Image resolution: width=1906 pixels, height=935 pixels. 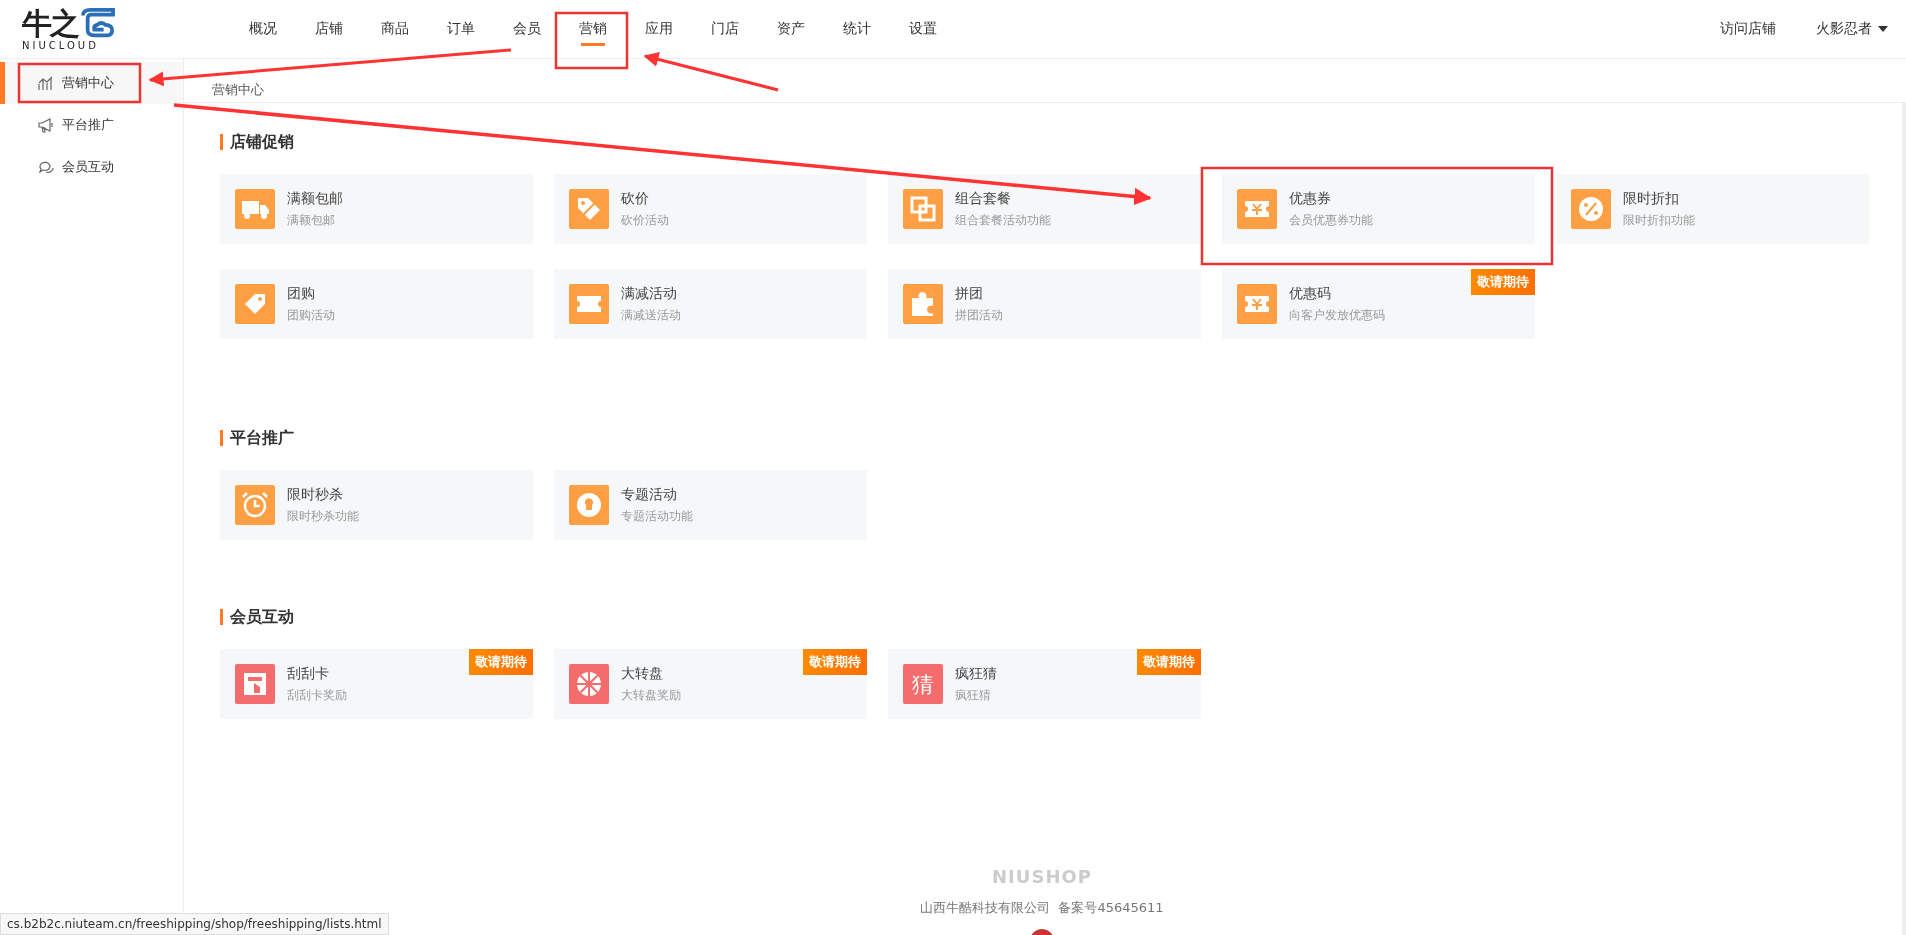 What do you see at coordinates (1331, 220) in the screenshot?
I see `card-description: 会员优惠券功能` at bounding box center [1331, 220].